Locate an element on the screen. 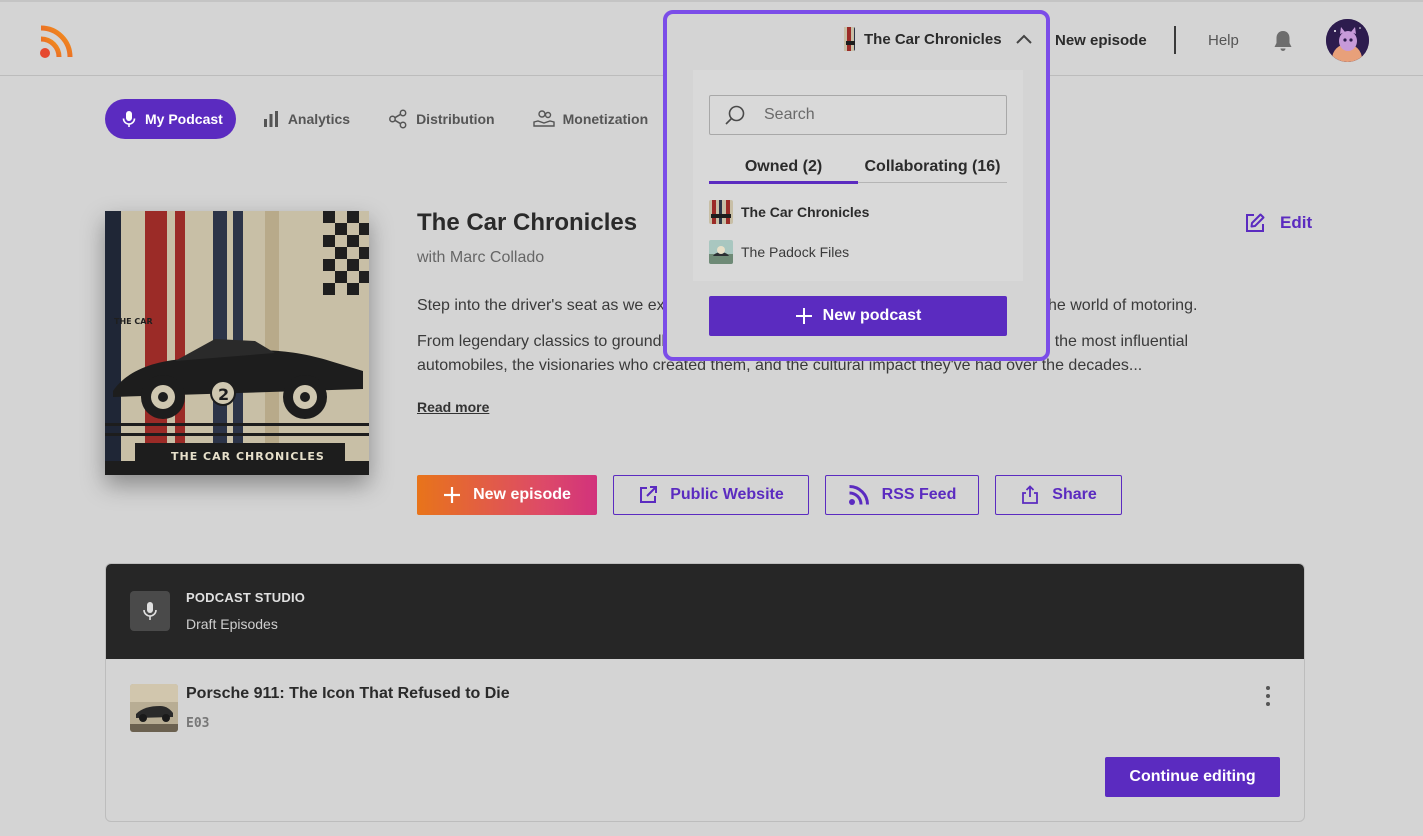  current-podcast-name: The Car Chronicles is located at coordinates (933, 39).